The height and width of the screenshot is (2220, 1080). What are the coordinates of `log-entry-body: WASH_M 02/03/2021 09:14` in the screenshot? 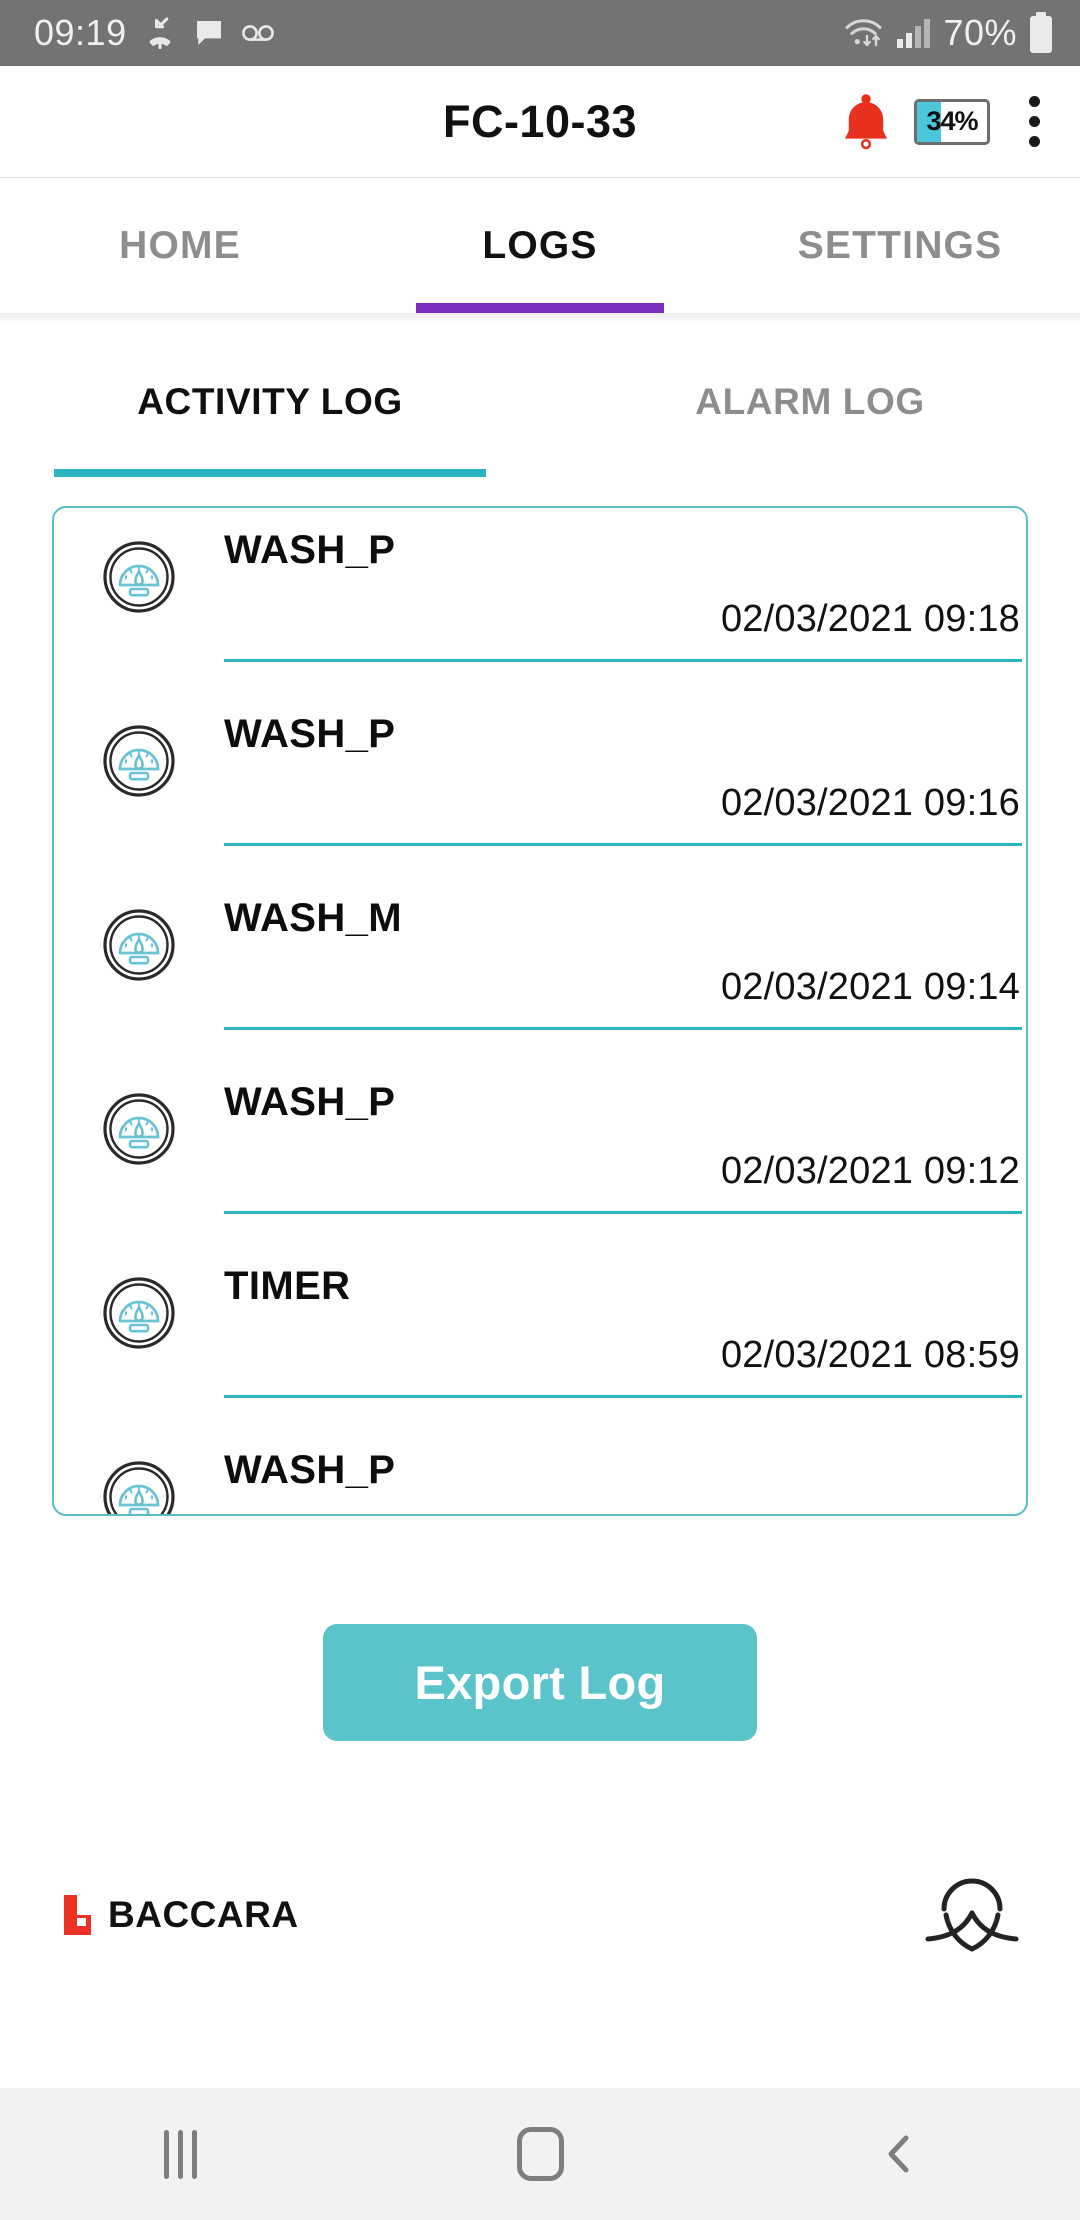 It's located at (625, 964).